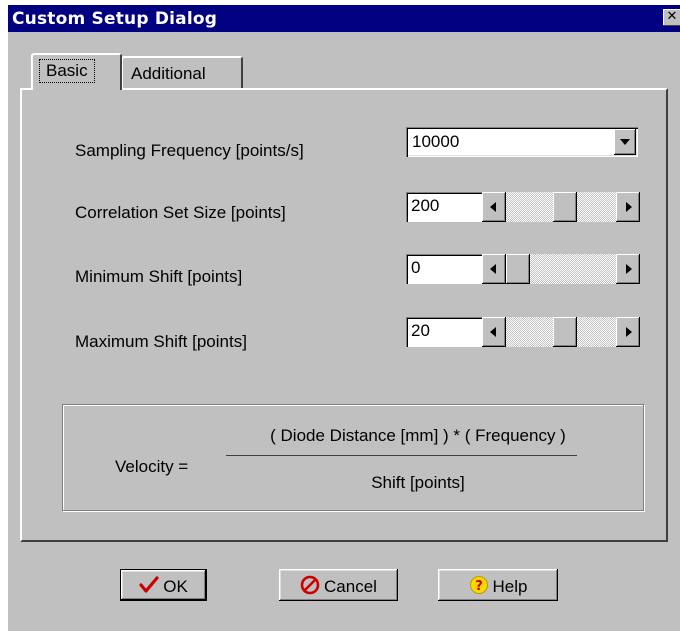 The width and height of the screenshot is (680, 631). What do you see at coordinates (168, 73) in the screenshot?
I see `tab-additional-label: Additional` at bounding box center [168, 73].